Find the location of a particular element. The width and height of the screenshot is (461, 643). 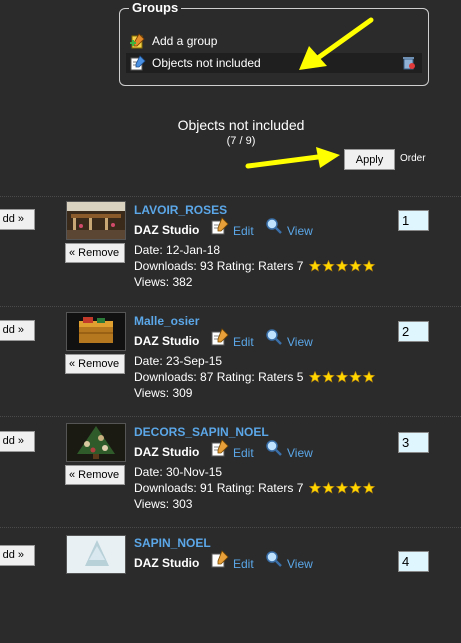

edit-group-icon is located at coordinates (138, 63).